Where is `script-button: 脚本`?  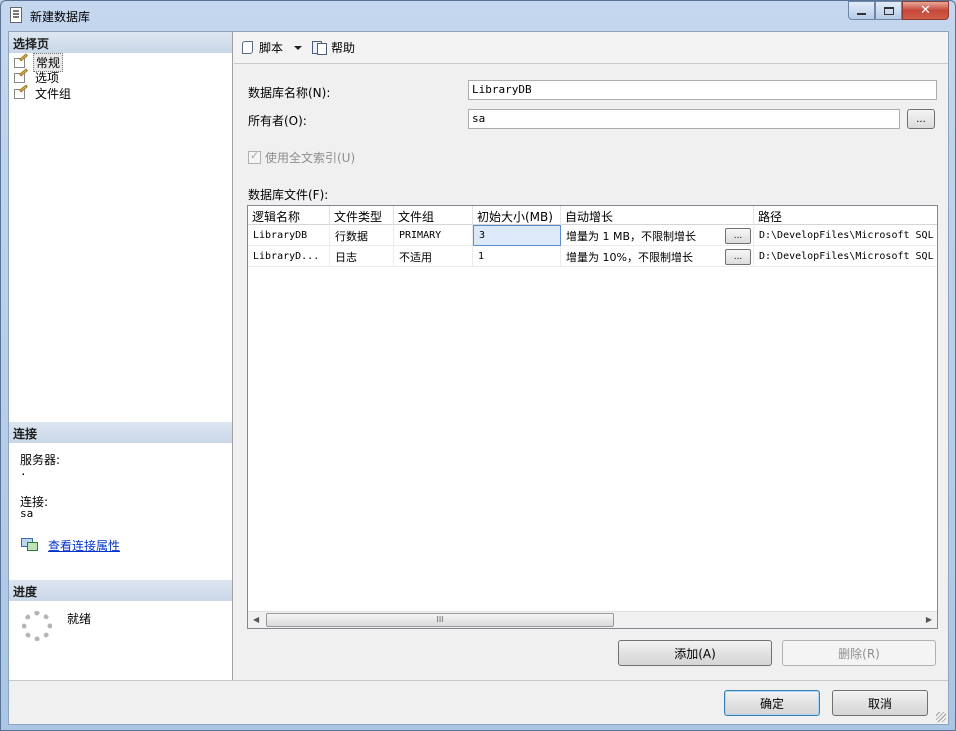 script-button: 脚本 is located at coordinates (271, 47).